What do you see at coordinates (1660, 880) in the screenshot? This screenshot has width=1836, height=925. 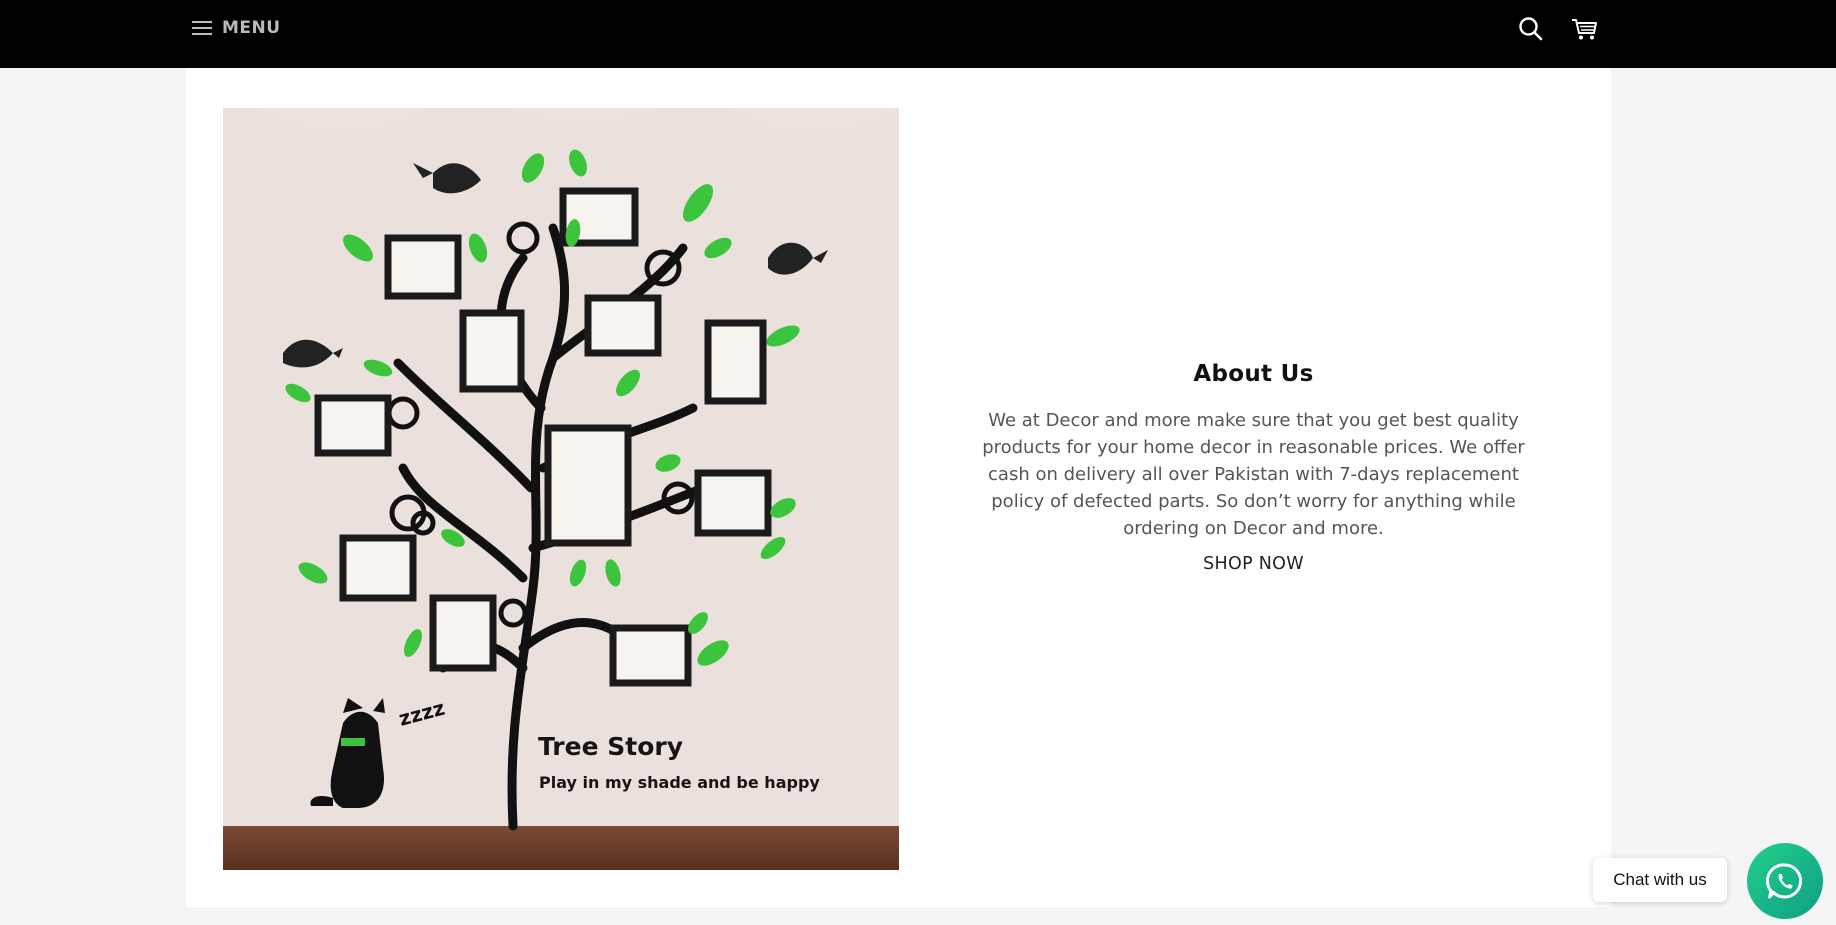 I see `chat-with-us-label: Chat with us` at bounding box center [1660, 880].